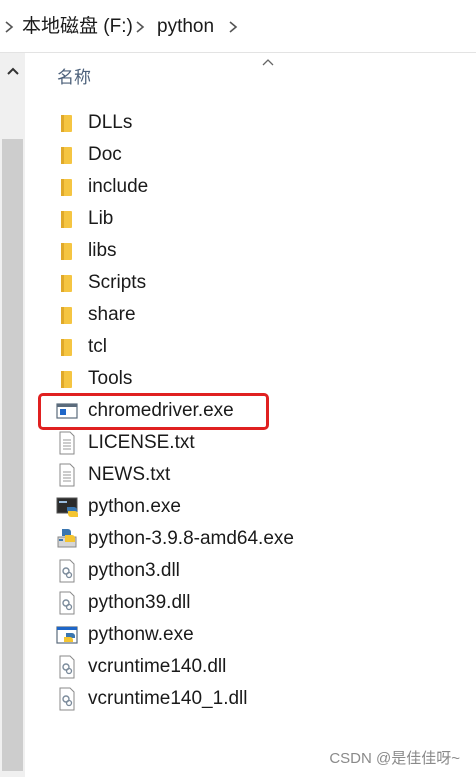  What do you see at coordinates (141, 634) in the screenshot?
I see `file-name: pythonw.exe` at bounding box center [141, 634].